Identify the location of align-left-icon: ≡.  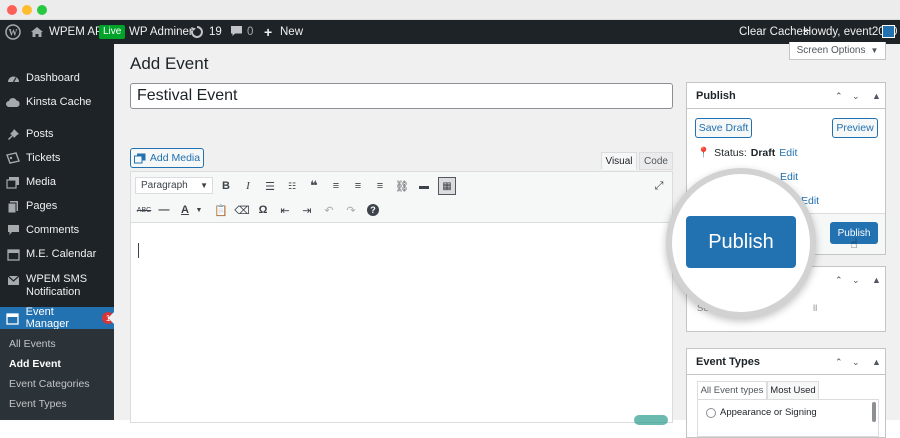
(336, 186).